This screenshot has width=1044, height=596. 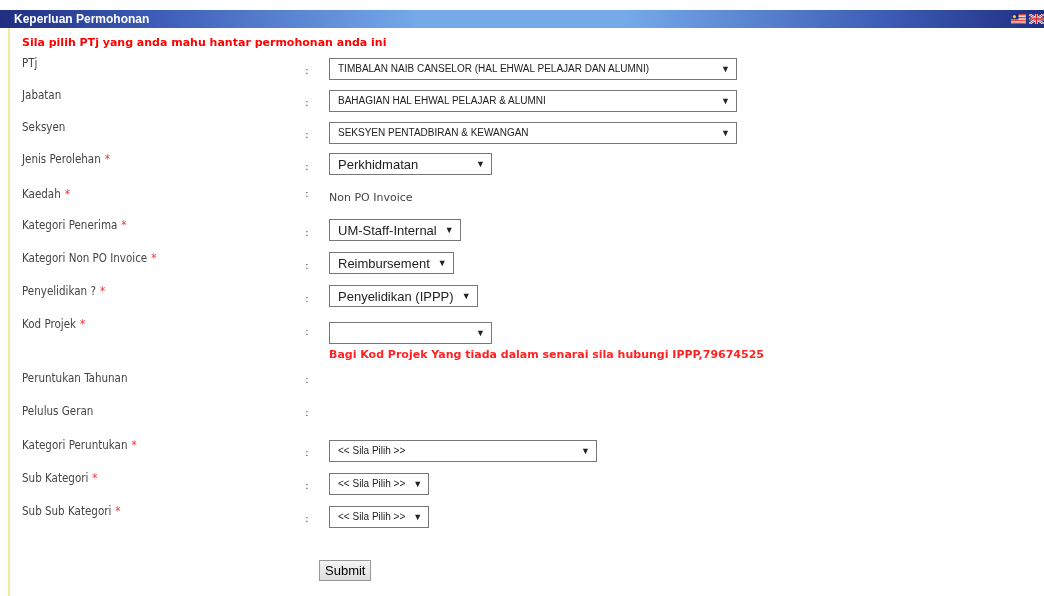 What do you see at coordinates (410, 333) in the screenshot?
I see `dropdown: ▼` at bounding box center [410, 333].